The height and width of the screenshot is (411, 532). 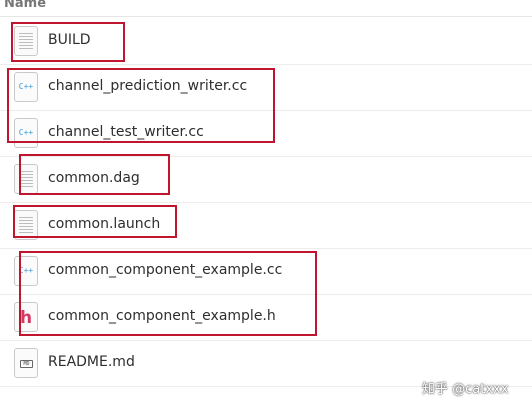 What do you see at coordinates (91, 362) in the screenshot?
I see `file-name: README.md` at bounding box center [91, 362].